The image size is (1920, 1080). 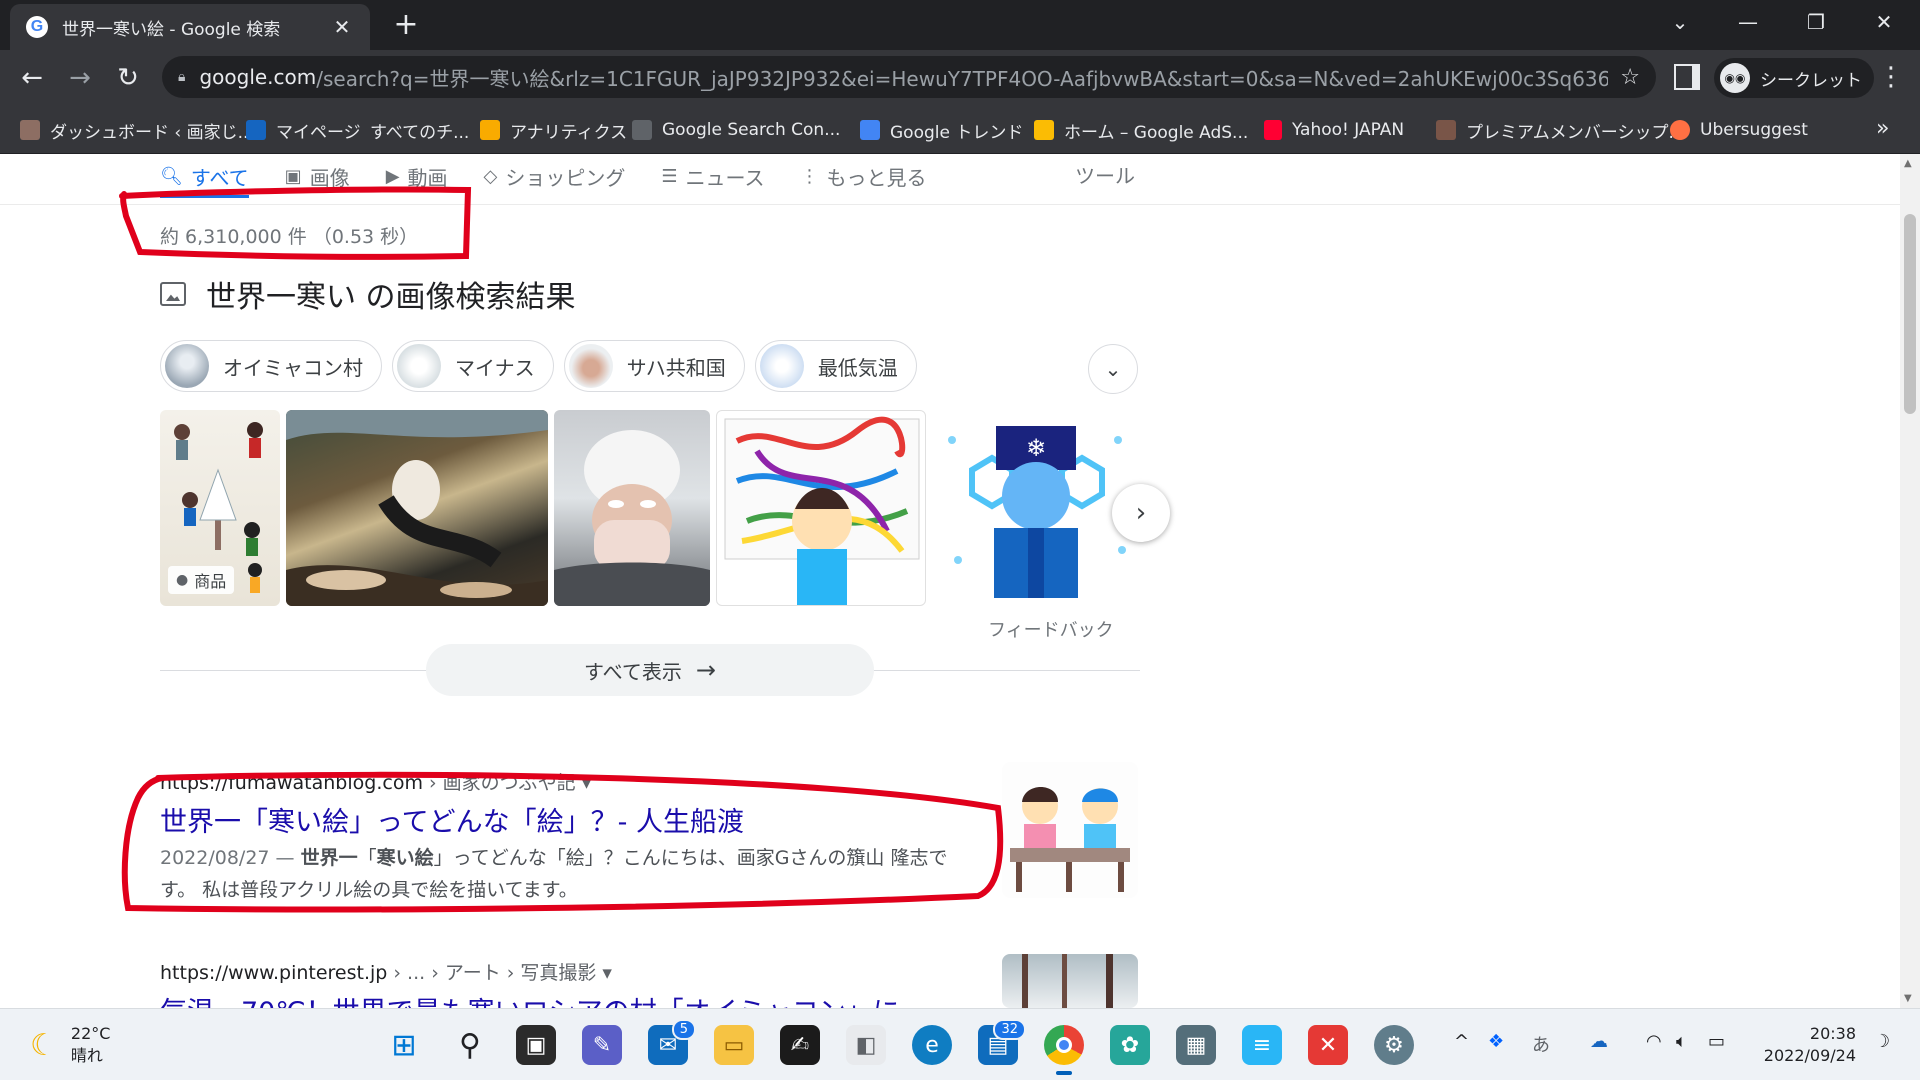 I want to click on tab-videos: ▶ 動画, so click(x=417, y=176).